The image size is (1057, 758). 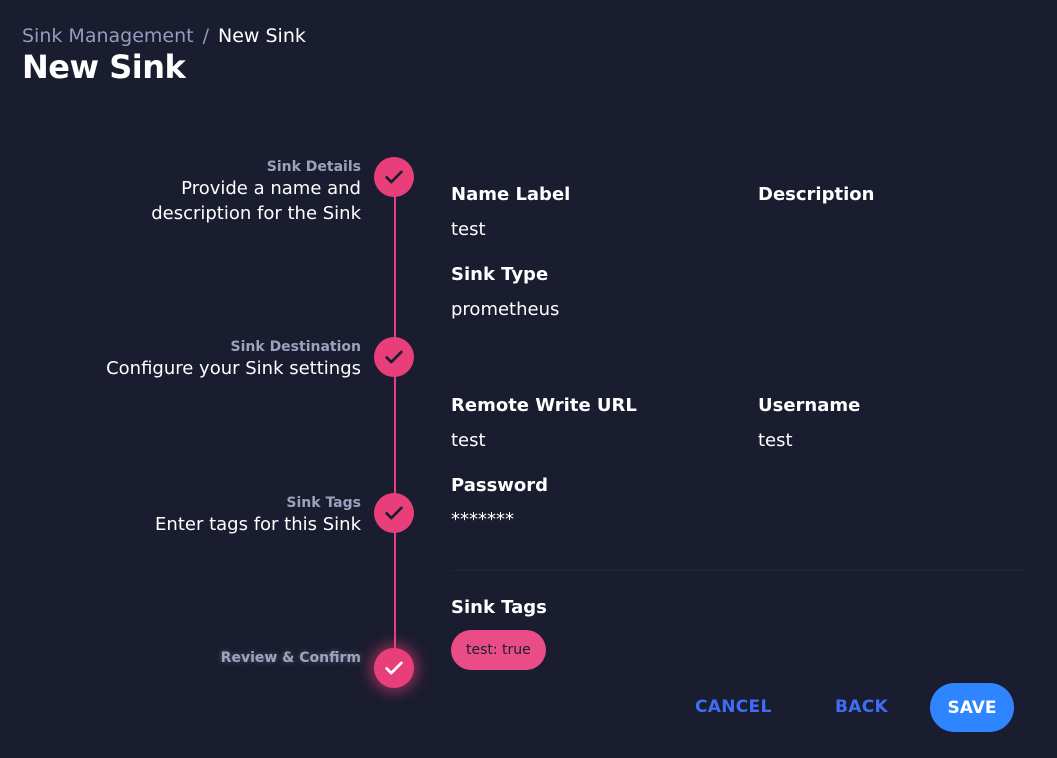 I want to click on step-active-check-icon, so click(x=394, y=668).